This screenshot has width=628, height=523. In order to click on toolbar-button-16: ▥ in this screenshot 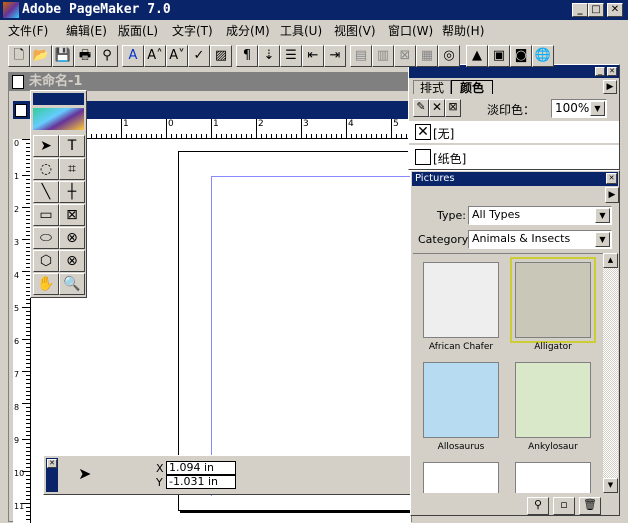, I will do `click(383, 56)`.